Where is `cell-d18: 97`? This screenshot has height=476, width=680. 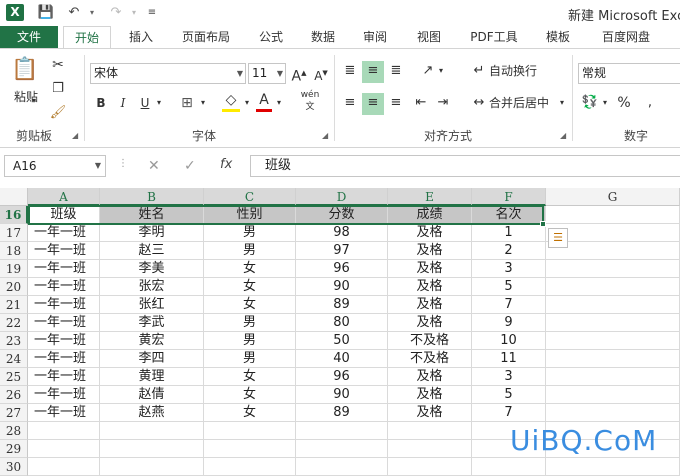 cell-d18: 97 is located at coordinates (342, 251).